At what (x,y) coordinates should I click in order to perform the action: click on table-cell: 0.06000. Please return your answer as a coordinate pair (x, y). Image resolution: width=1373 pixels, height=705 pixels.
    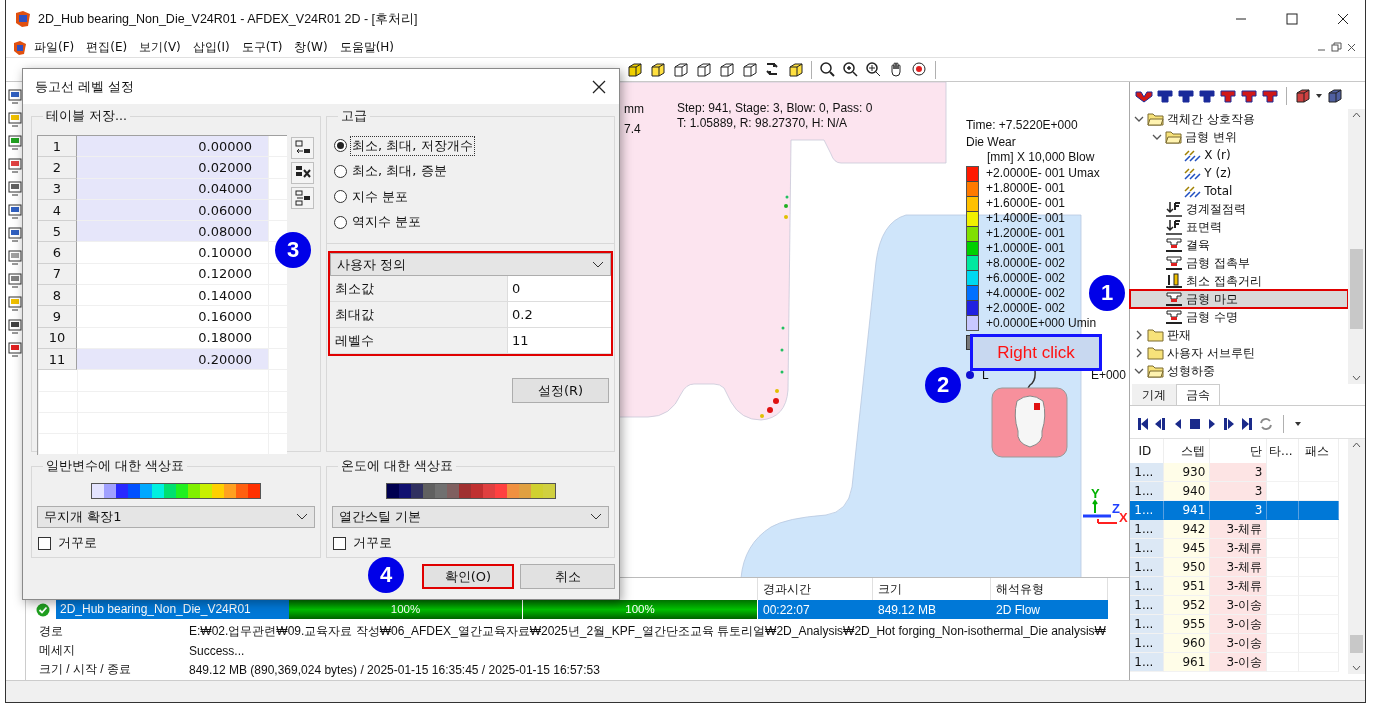
    Looking at the image, I should click on (172, 210).